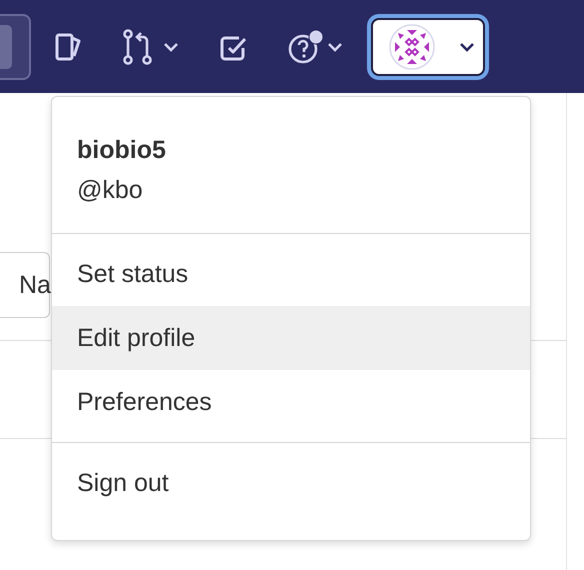 This screenshot has width=584, height=570. I want to click on menu-item: Set status, so click(291, 274).